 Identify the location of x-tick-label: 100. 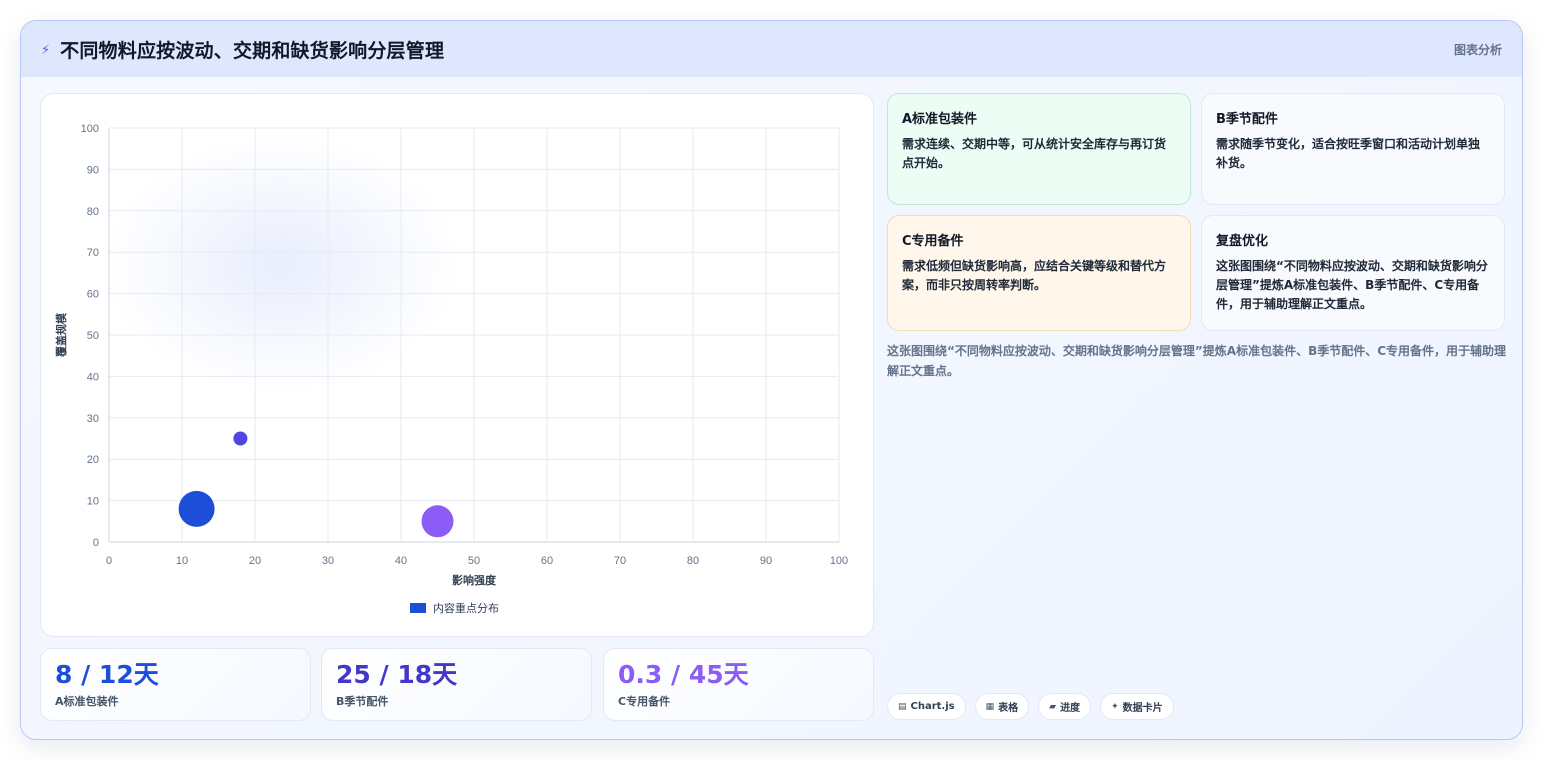
(839, 561).